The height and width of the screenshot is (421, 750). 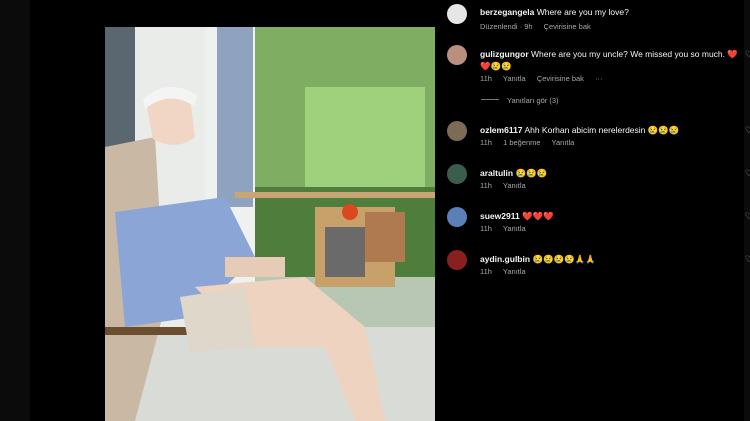 What do you see at coordinates (582, 12) in the screenshot?
I see `caption-body: Where are you my love?` at bounding box center [582, 12].